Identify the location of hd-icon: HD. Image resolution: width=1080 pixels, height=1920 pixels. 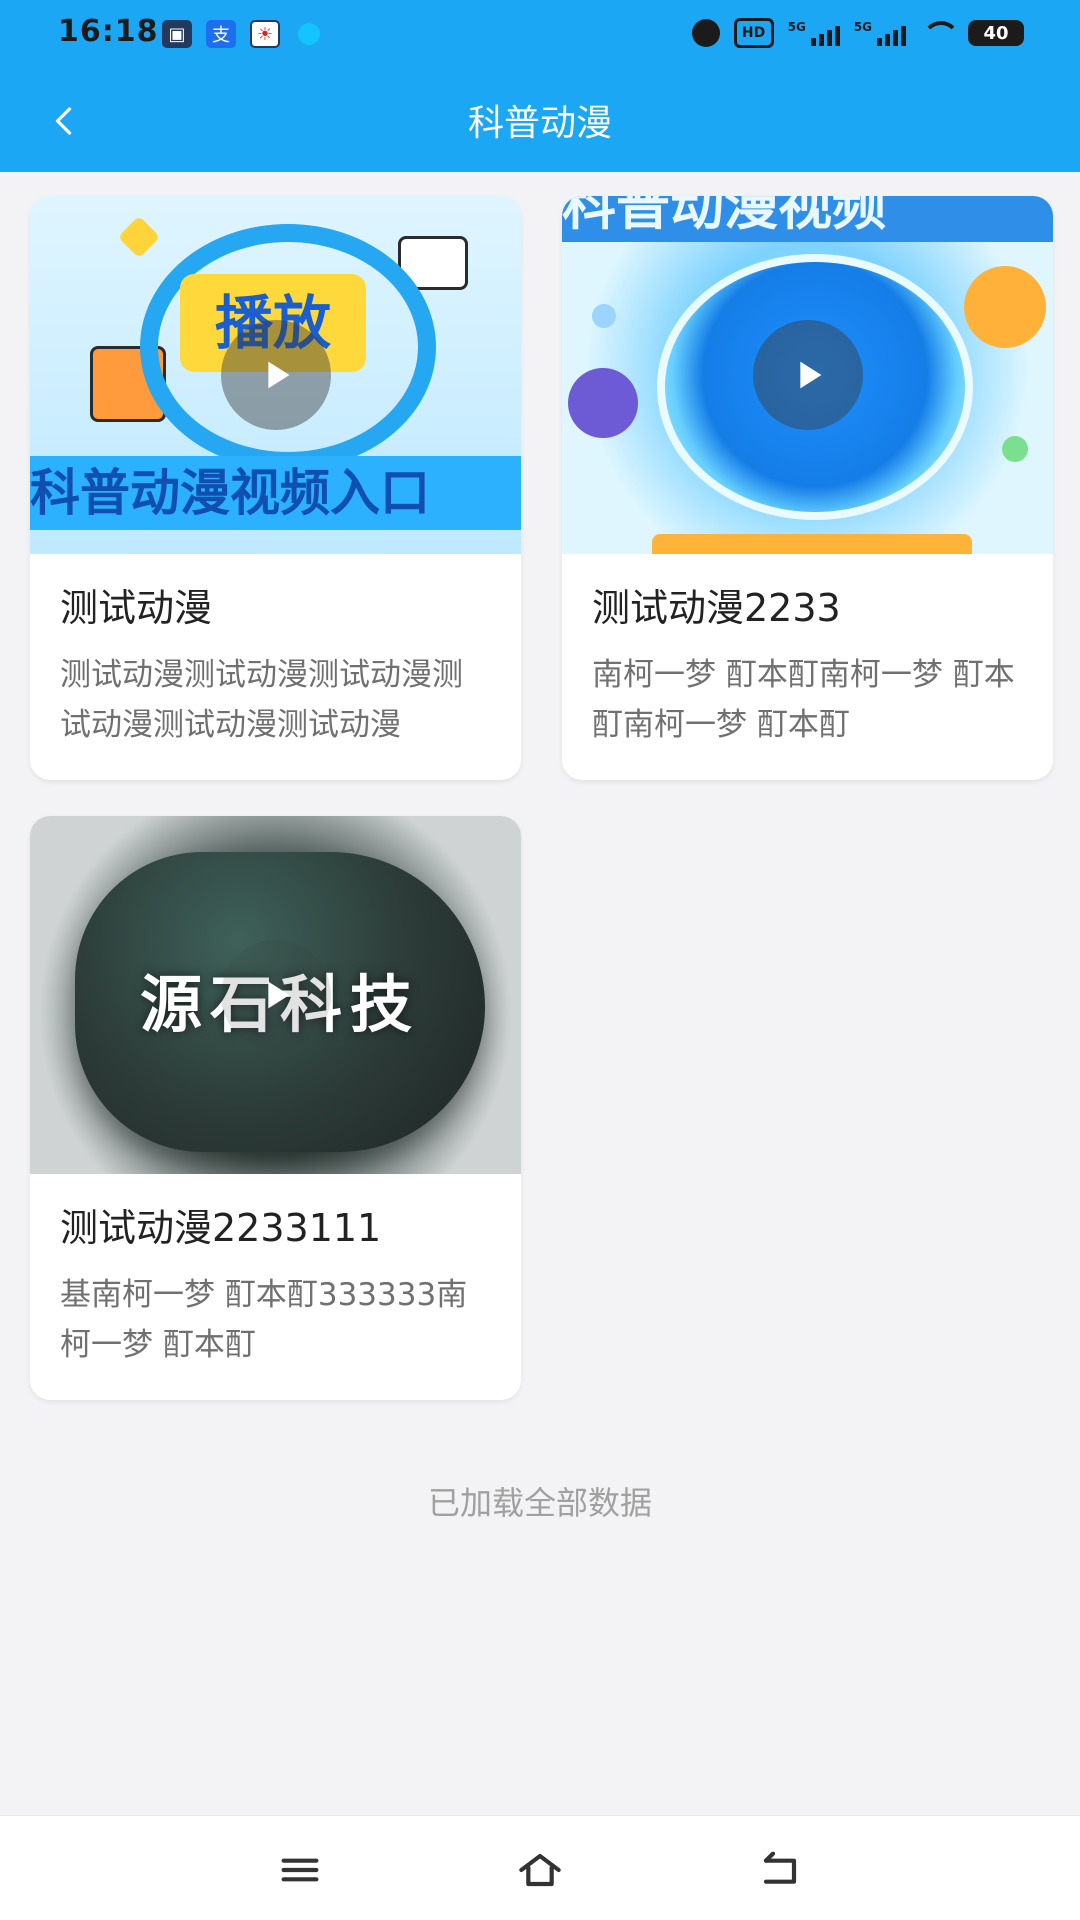
(753, 33).